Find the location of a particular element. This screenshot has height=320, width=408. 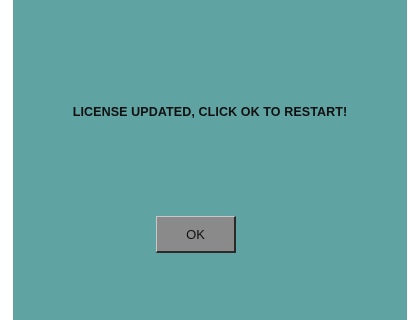

ok-button-label: OK is located at coordinates (195, 234).